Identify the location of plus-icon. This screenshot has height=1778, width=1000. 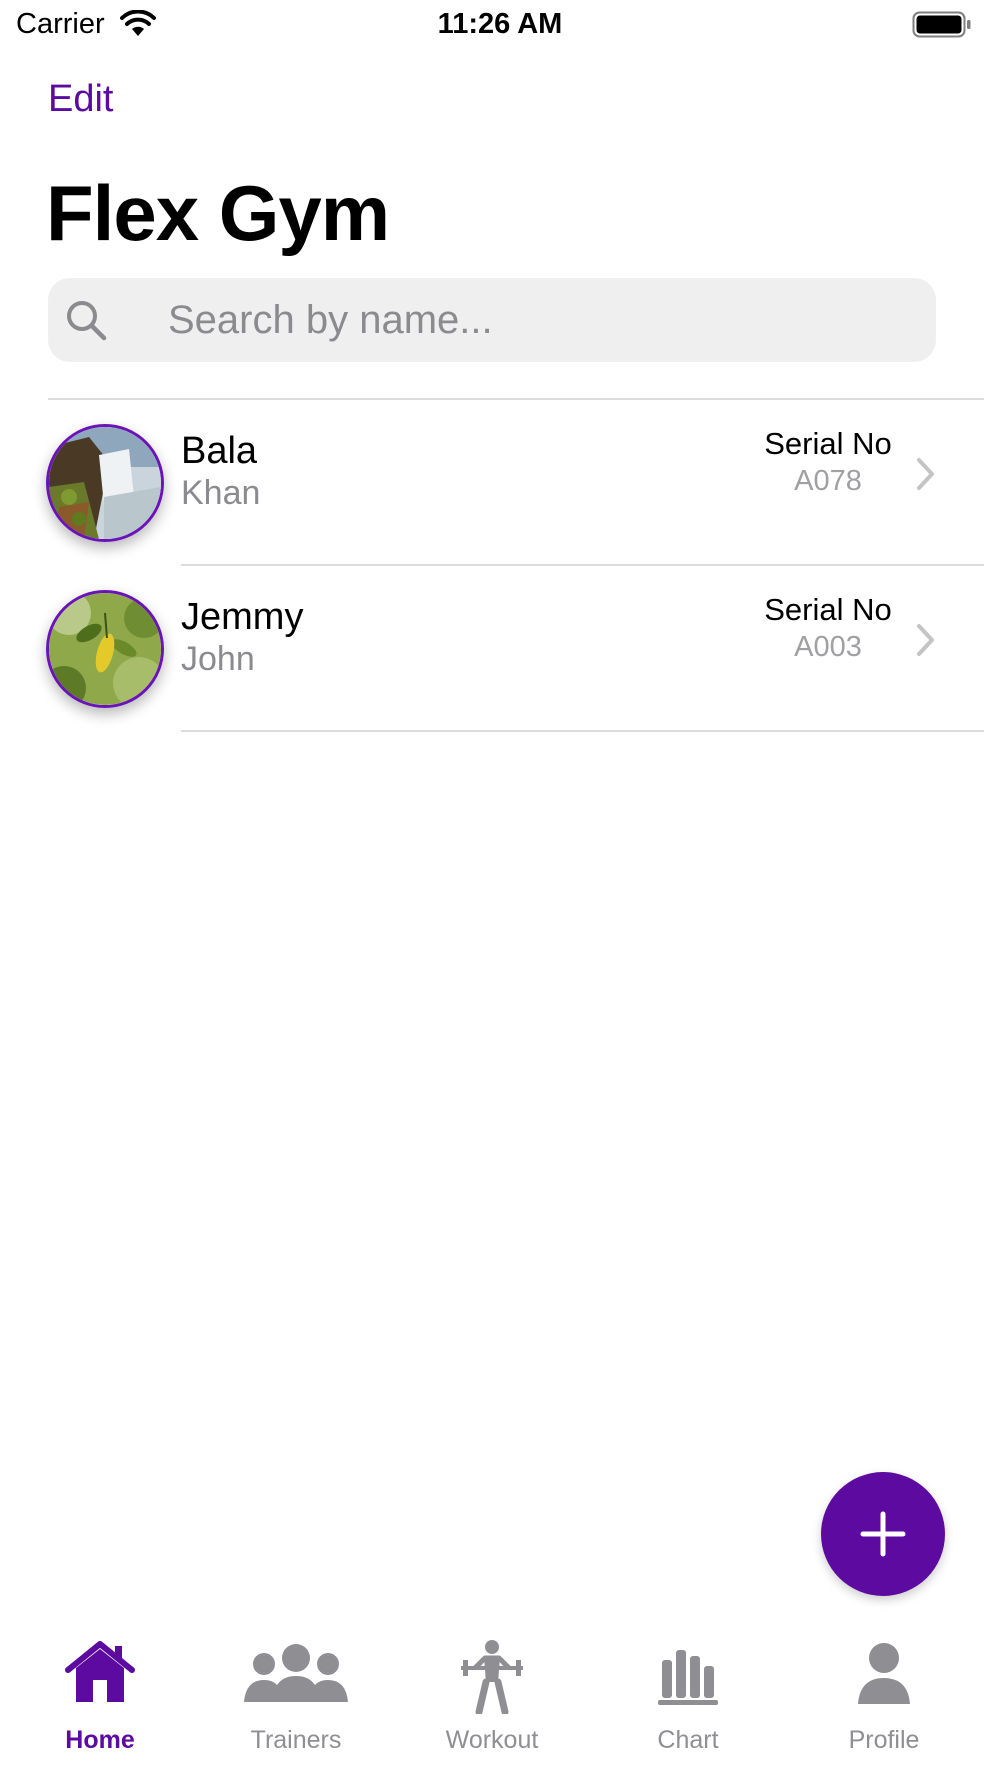
(883, 1534).